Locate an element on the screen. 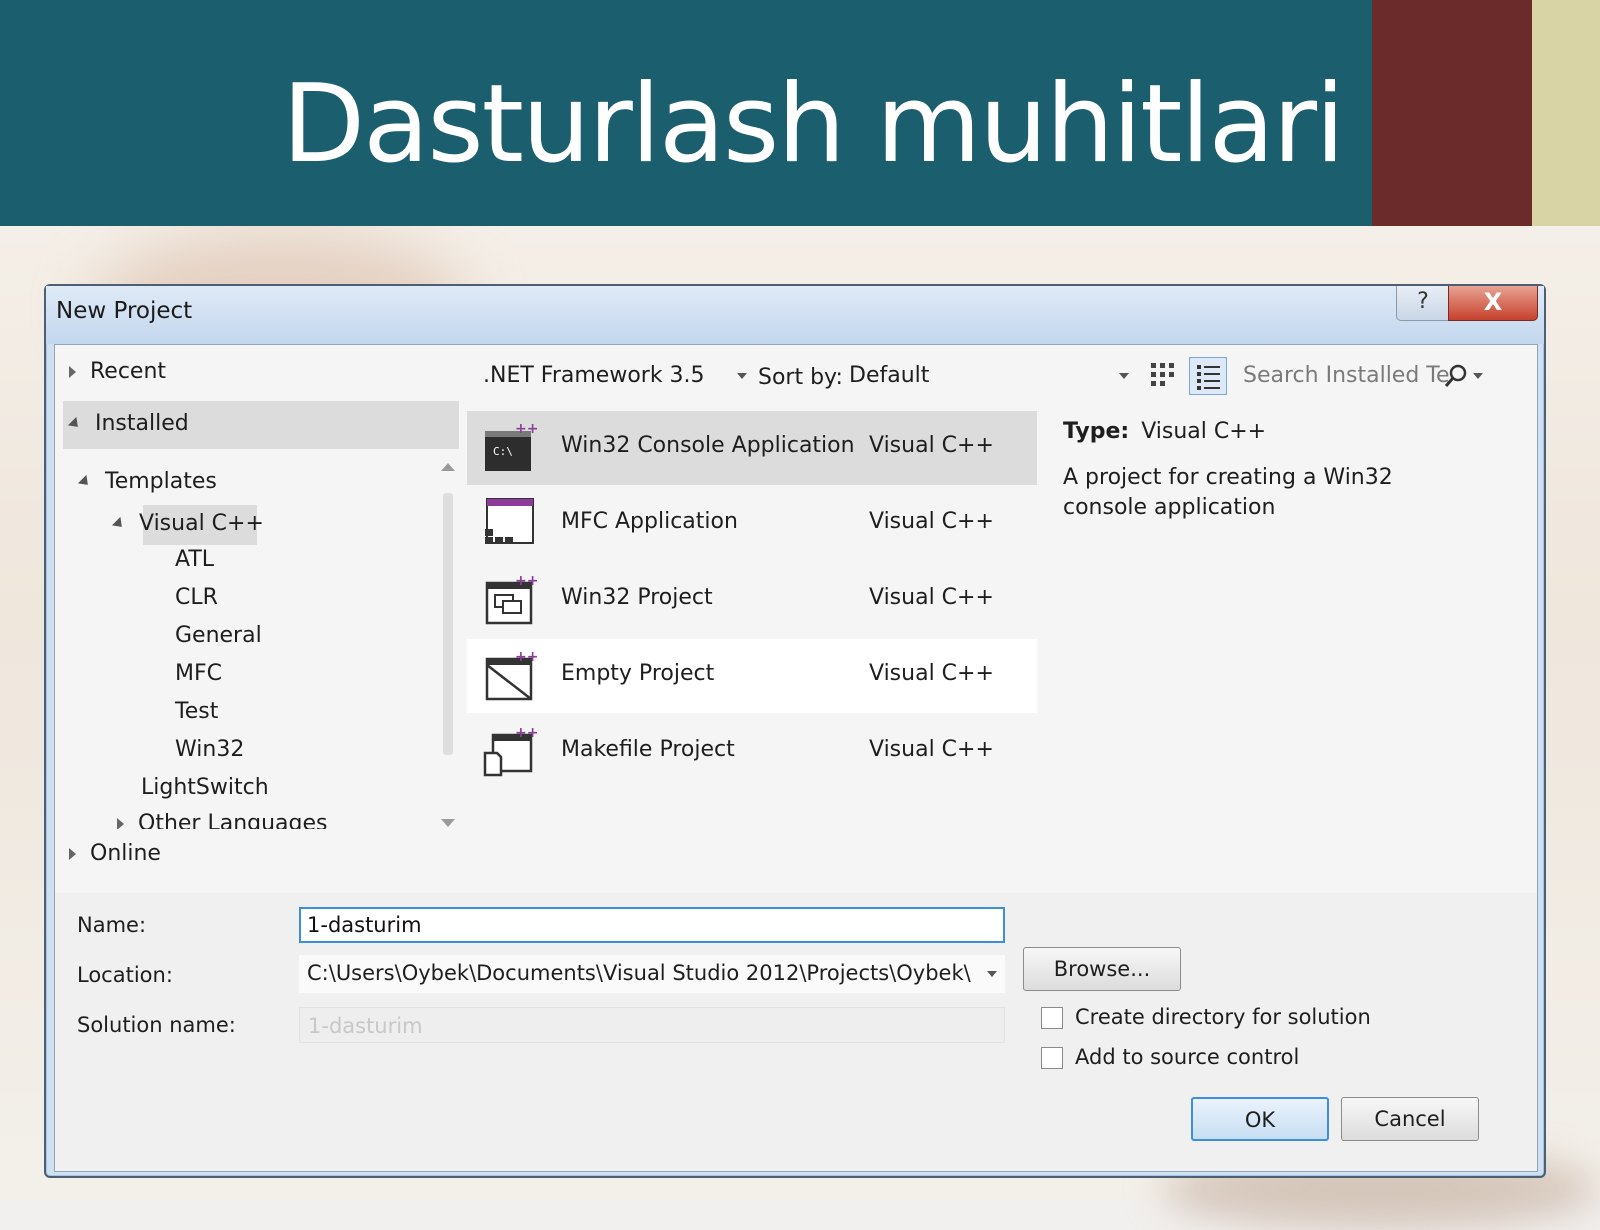 The width and height of the screenshot is (1600, 1230). tree-item-online: Online is located at coordinates (115, 853).